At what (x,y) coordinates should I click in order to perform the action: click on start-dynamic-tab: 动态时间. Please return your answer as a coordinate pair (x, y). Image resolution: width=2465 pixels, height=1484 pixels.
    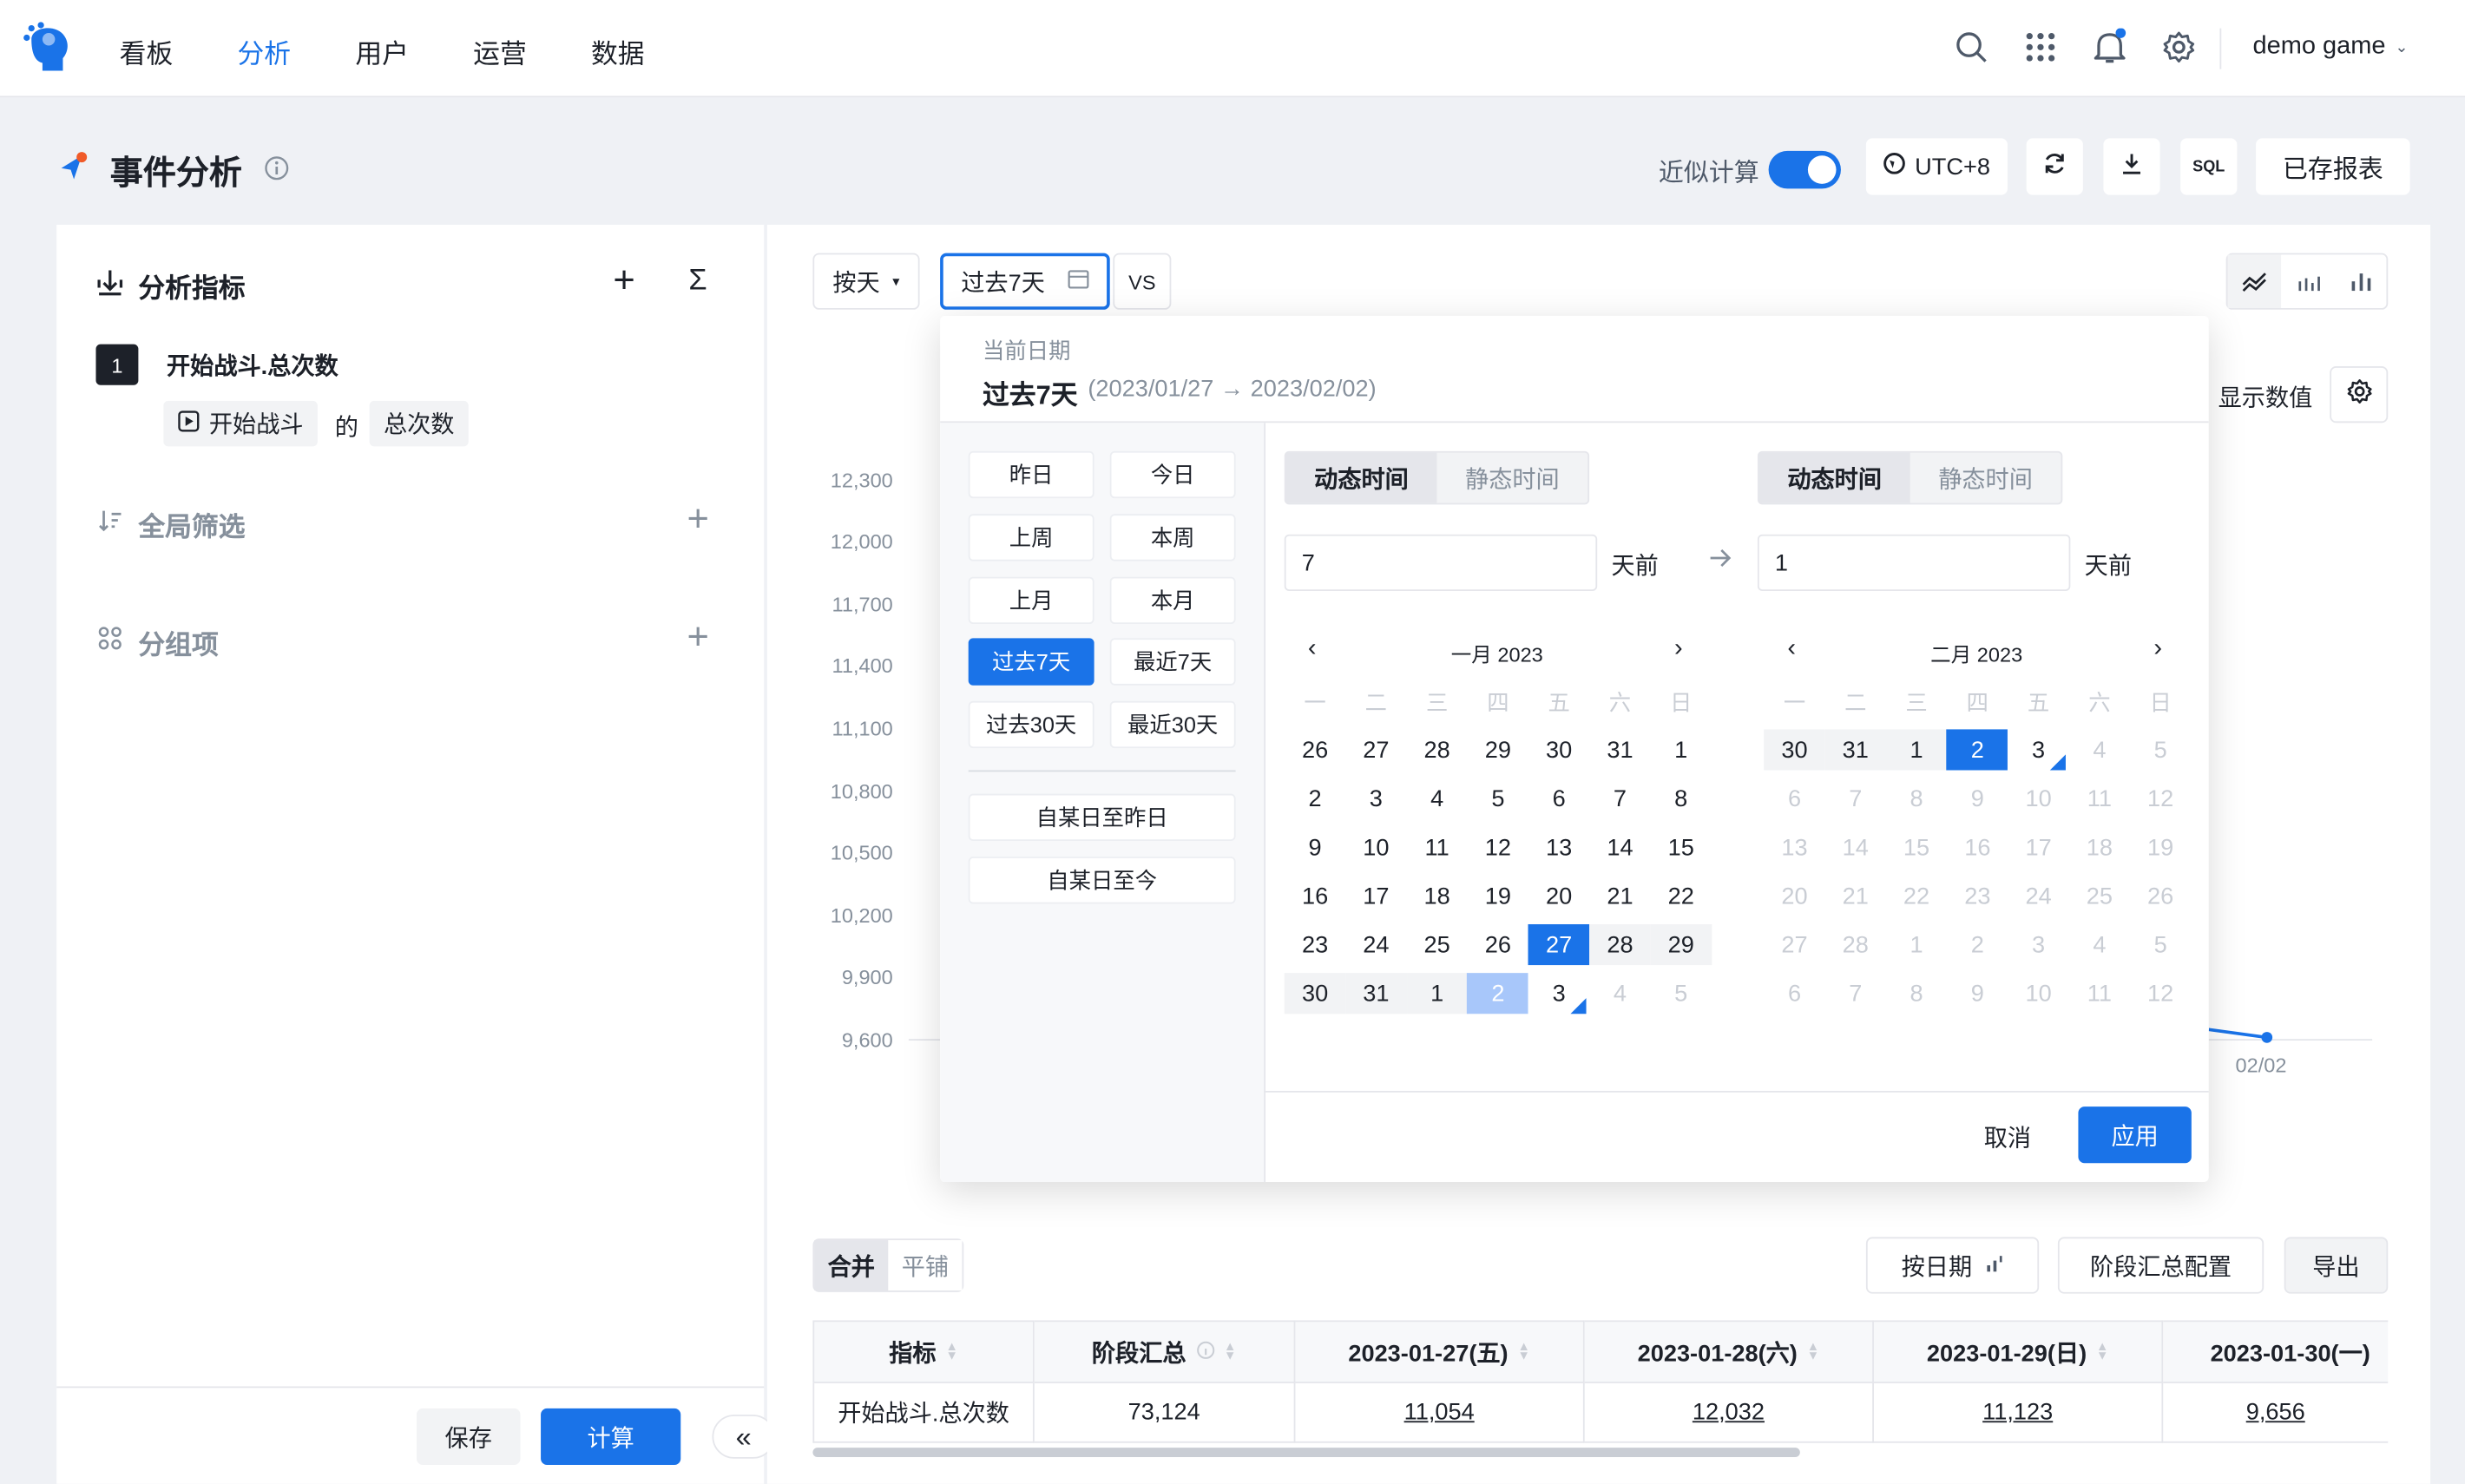
    Looking at the image, I should click on (1361, 477).